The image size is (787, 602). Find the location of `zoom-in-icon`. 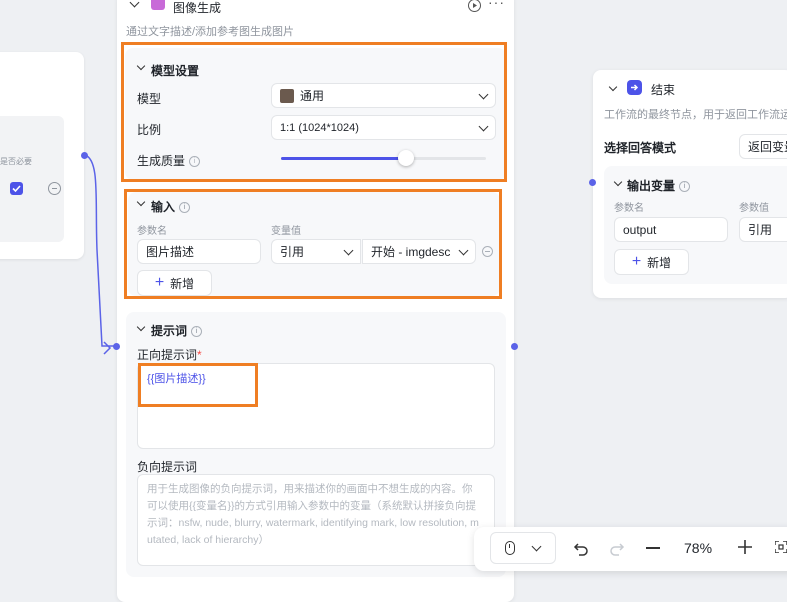

zoom-in-icon is located at coordinates (745, 547).